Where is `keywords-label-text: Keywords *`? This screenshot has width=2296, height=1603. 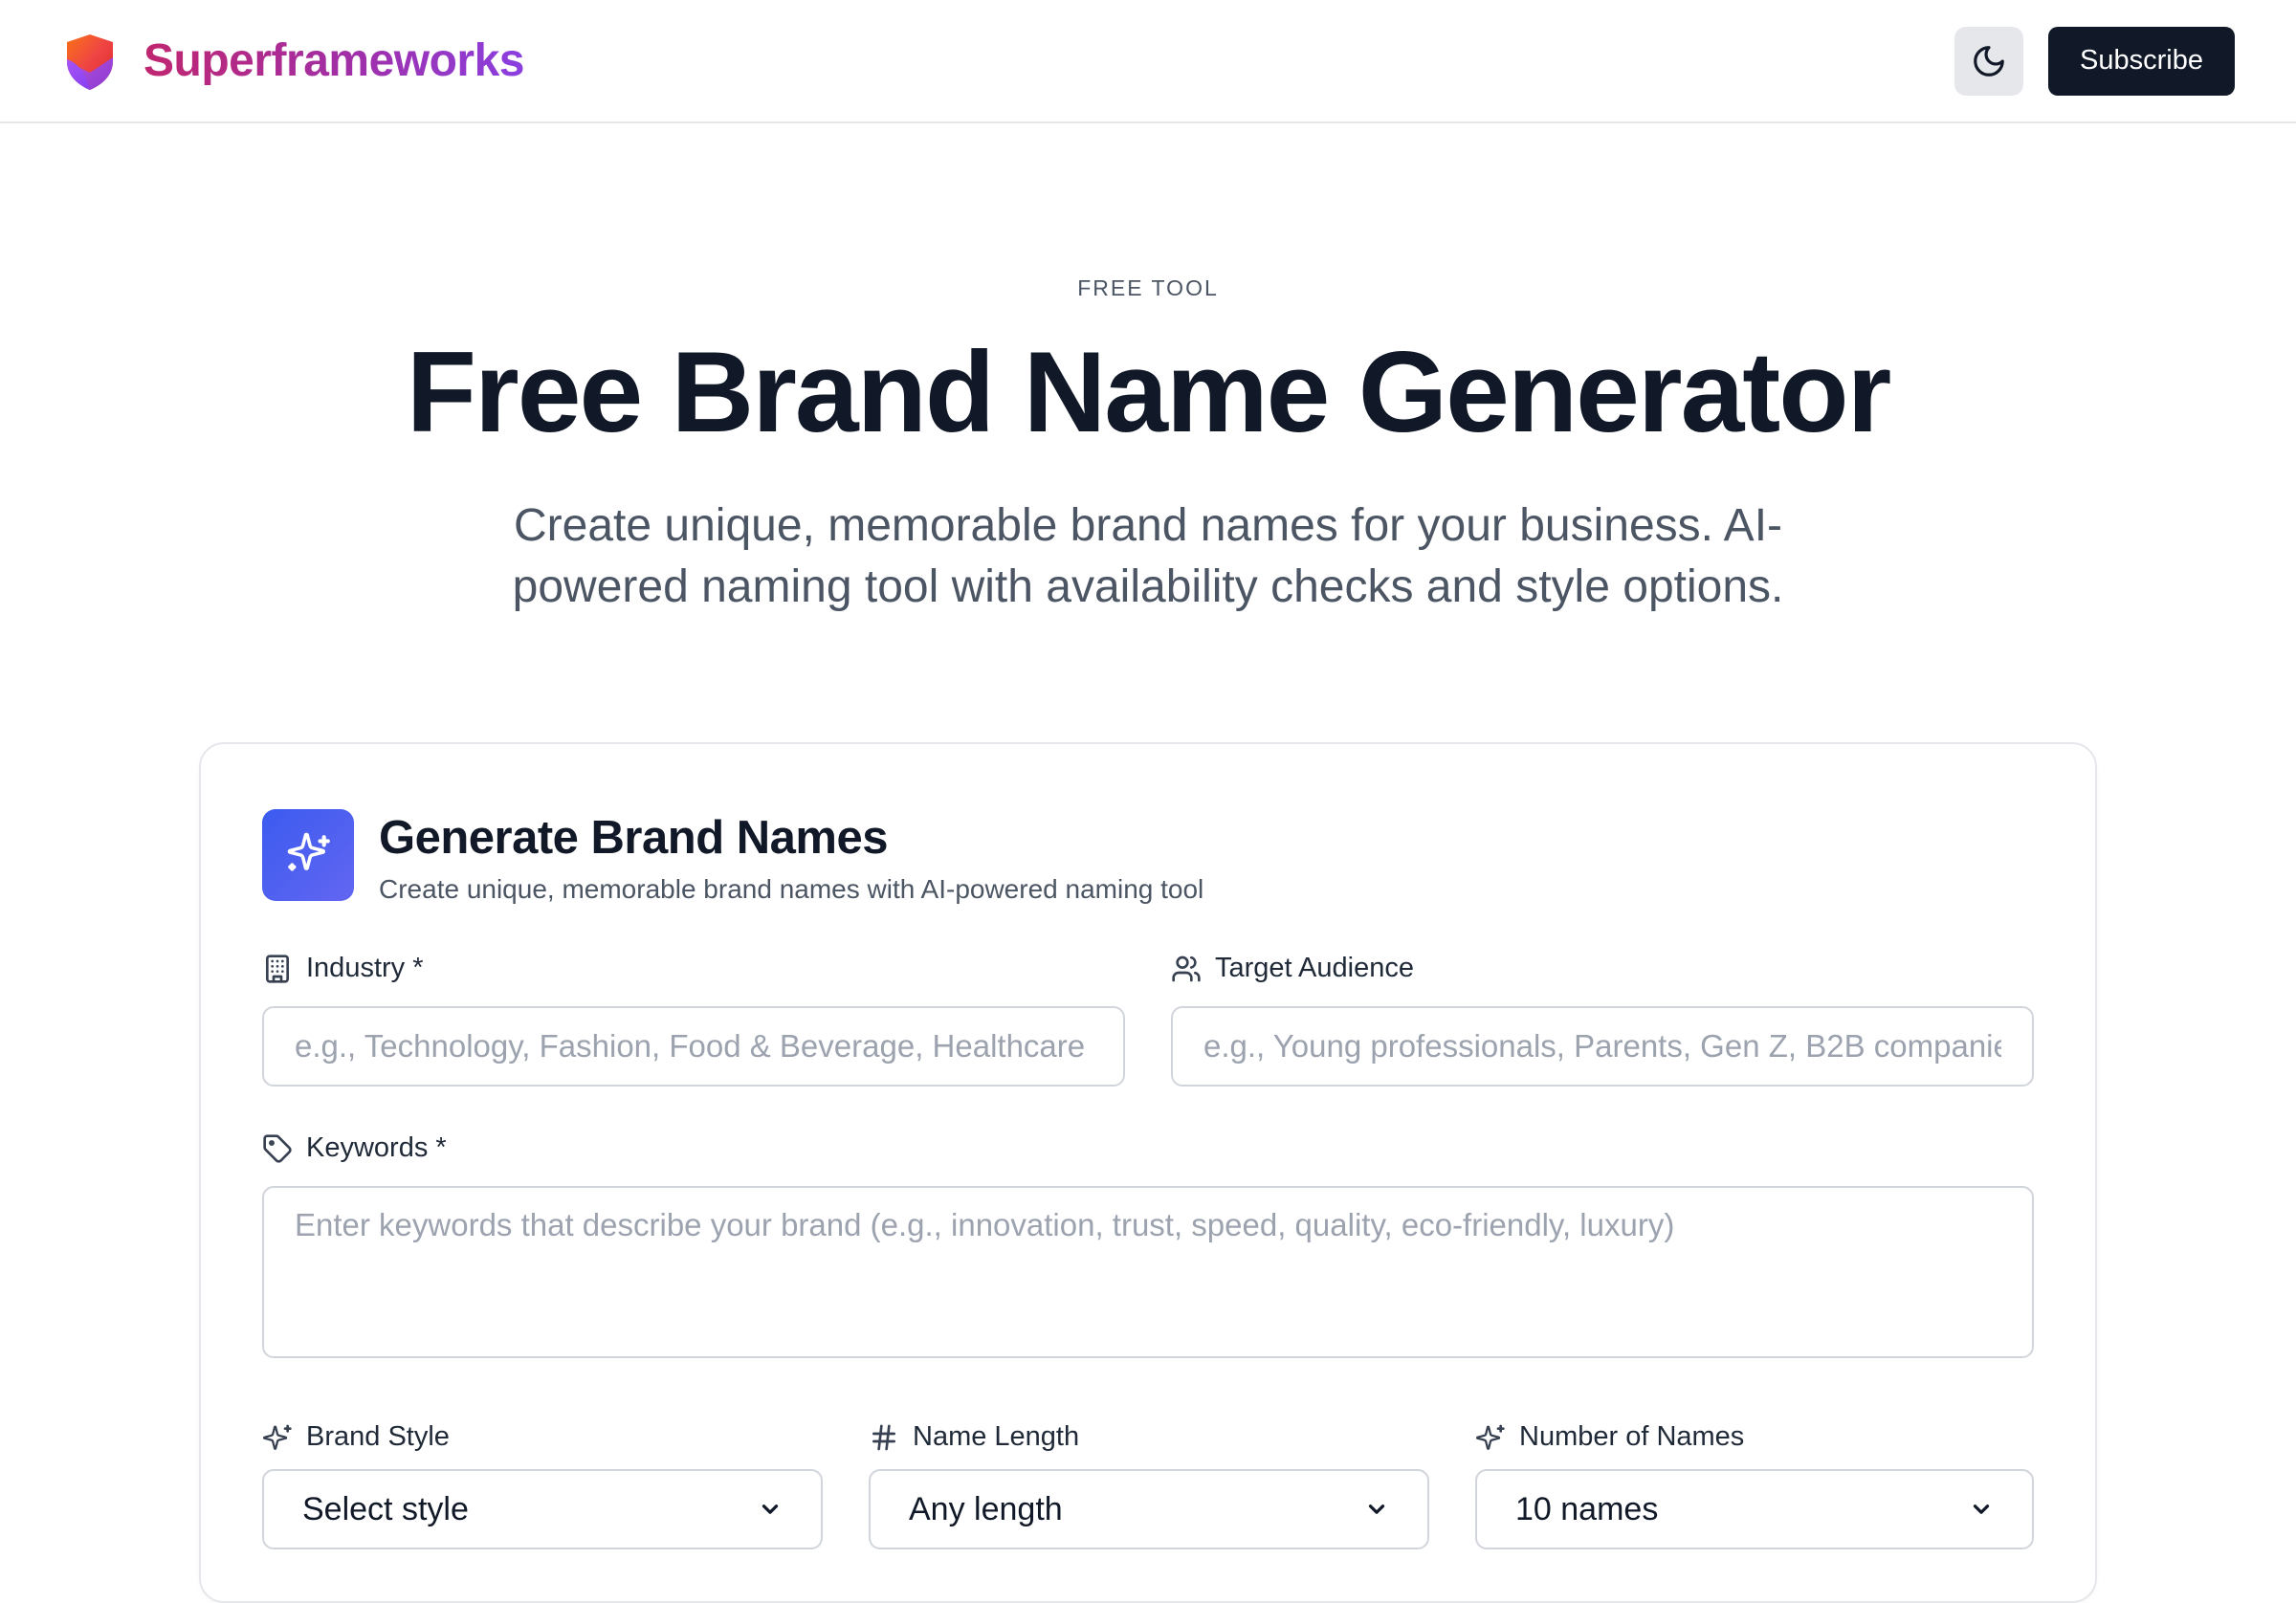
keywords-label-text: Keywords * is located at coordinates (377, 1148).